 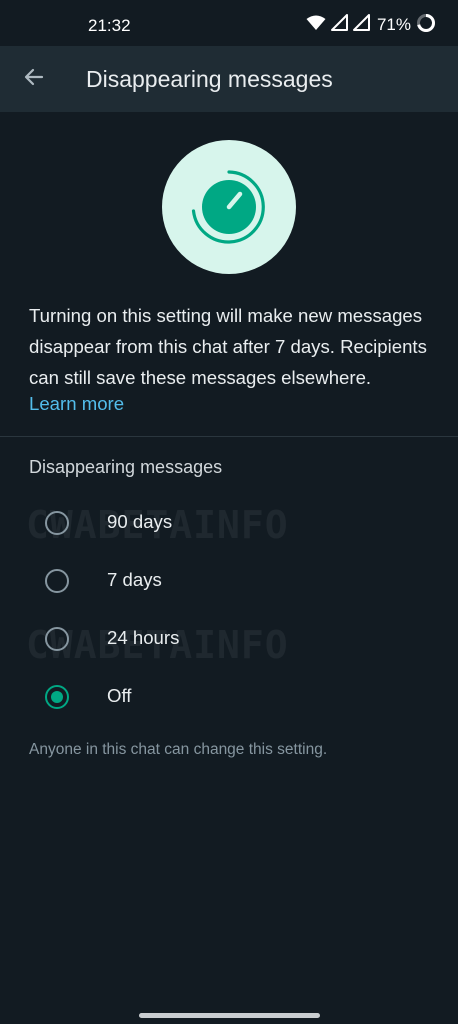 What do you see at coordinates (229, 697) in the screenshot?
I see `option-off: Off` at bounding box center [229, 697].